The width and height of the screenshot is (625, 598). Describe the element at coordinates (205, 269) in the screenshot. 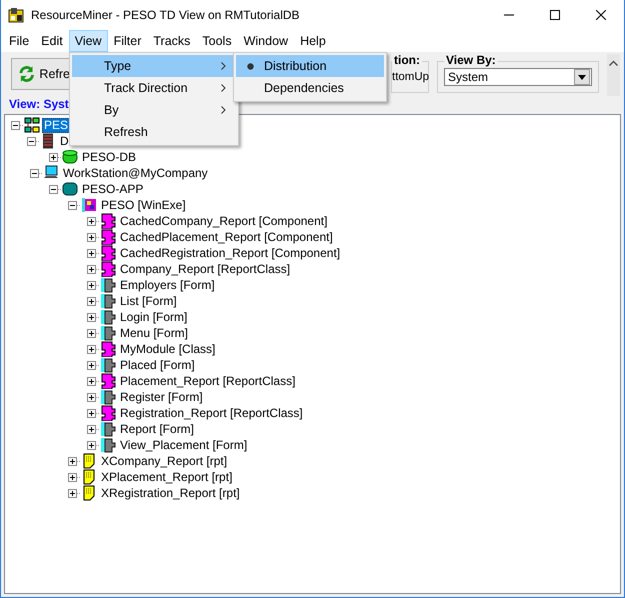

I see `tree-item: Company_Report [ReportClass]` at that location.